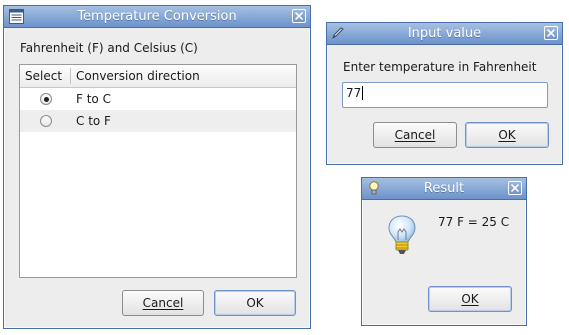 The height and width of the screenshot is (335, 569). Describe the element at coordinates (138, 76) in the screenshot. I see `column-header-direction: Conversion direction` at that location.